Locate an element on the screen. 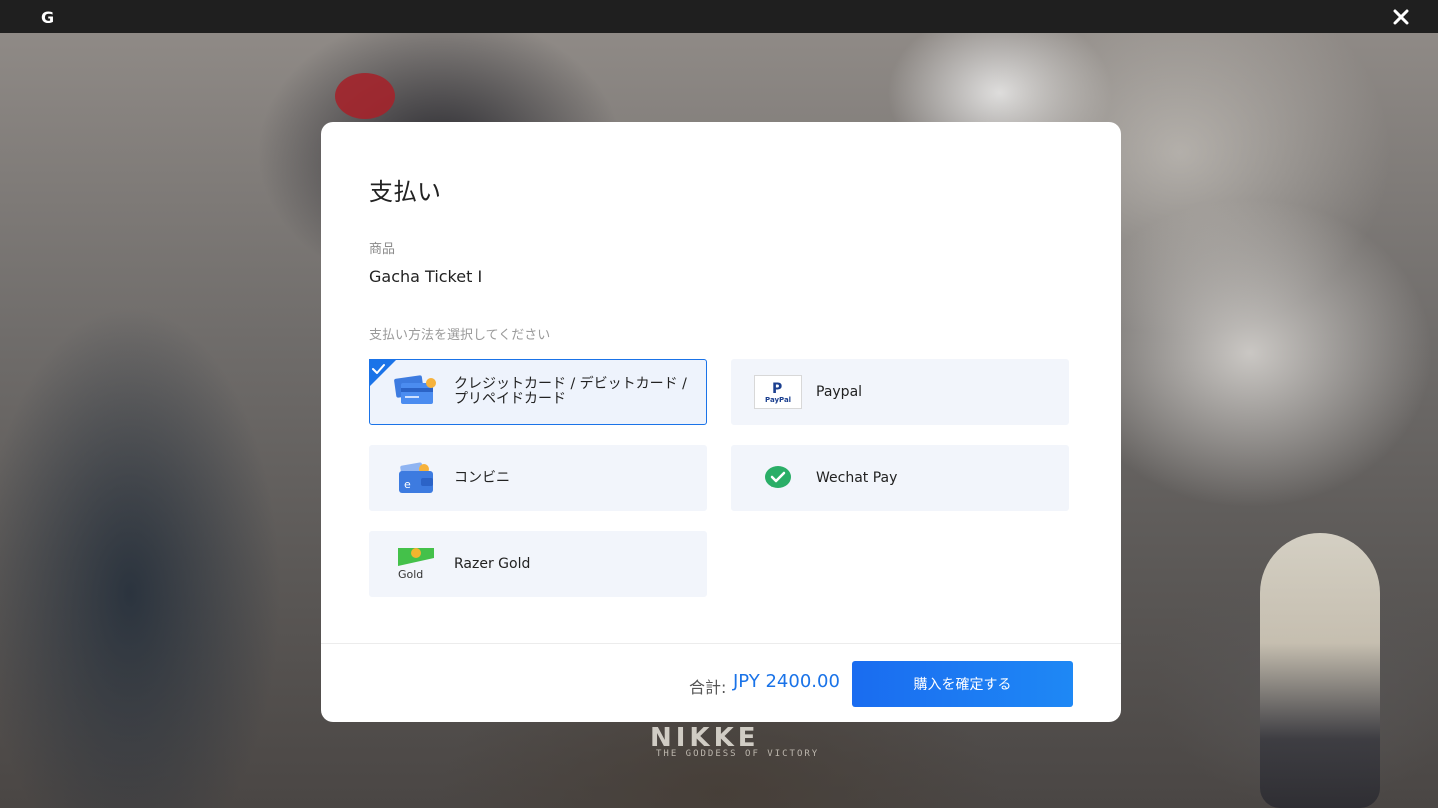  payment-method-label: Wechat Pay is located at coordinates (857, 477).